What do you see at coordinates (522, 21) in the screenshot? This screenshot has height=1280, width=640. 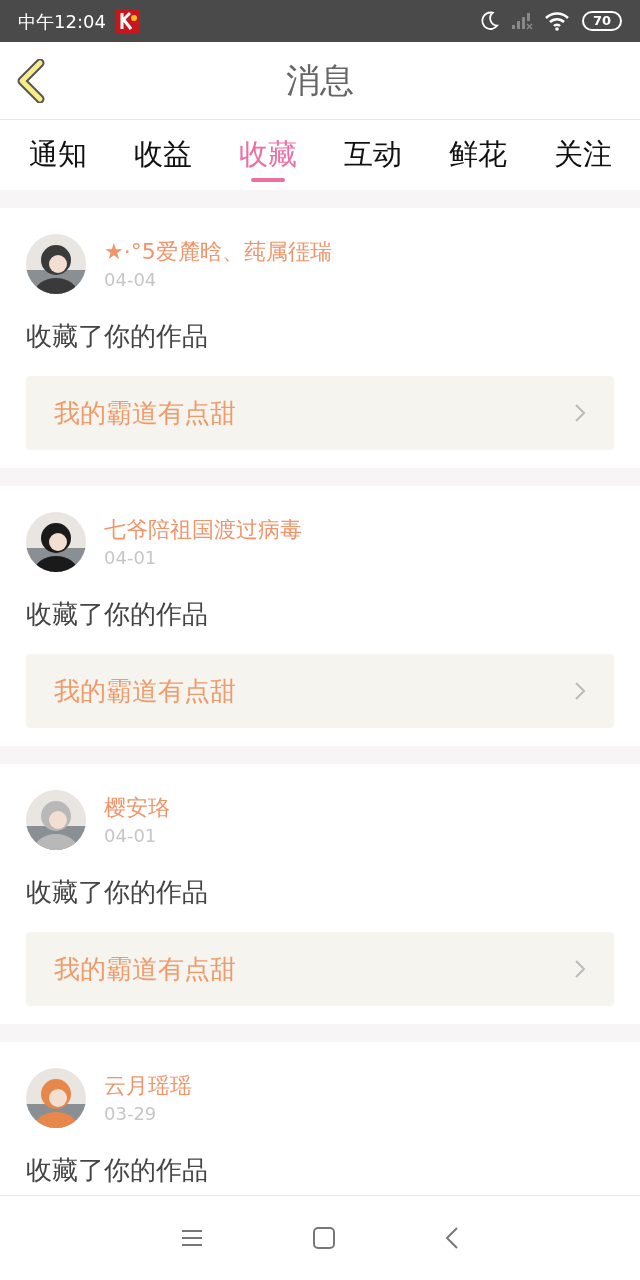 I see `signal-icon` at bounding box center [522, 21].